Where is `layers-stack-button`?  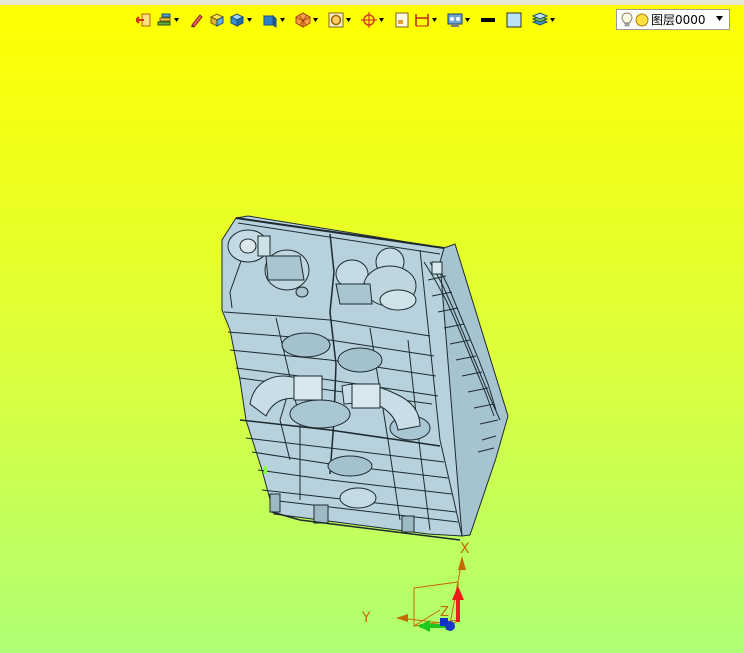
layers-stack-button is located at coordinates (540, 20).